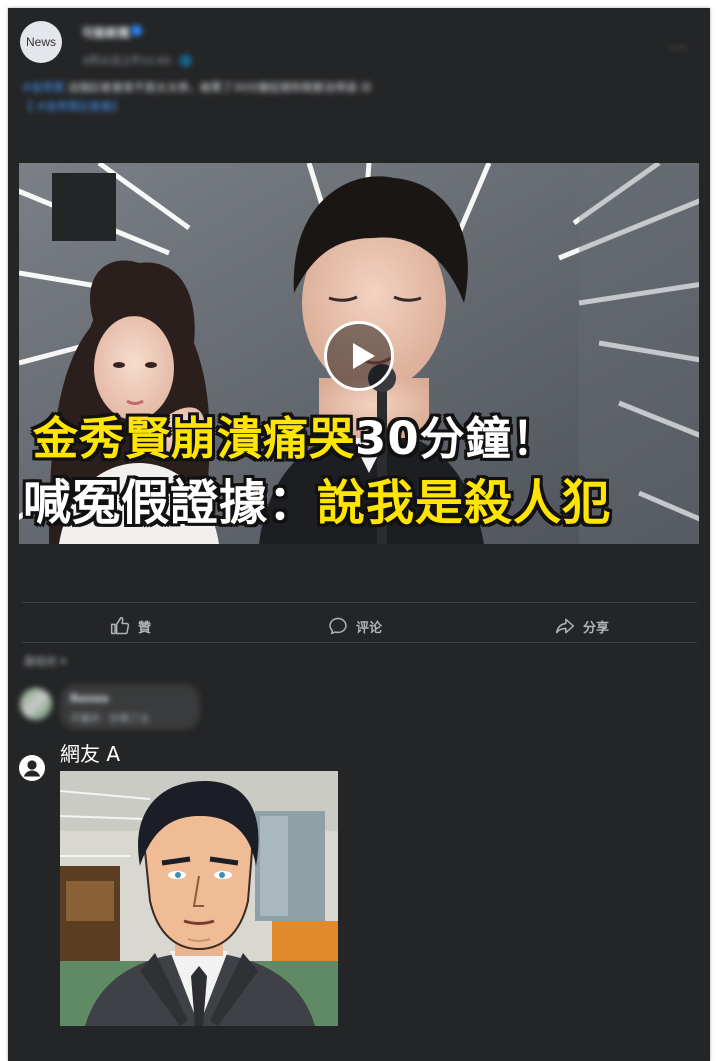  Describe the element at coordinates (45, 661) in the screenshot. I see `comment-sort-dropdown: 最相关 ▾` at that location.